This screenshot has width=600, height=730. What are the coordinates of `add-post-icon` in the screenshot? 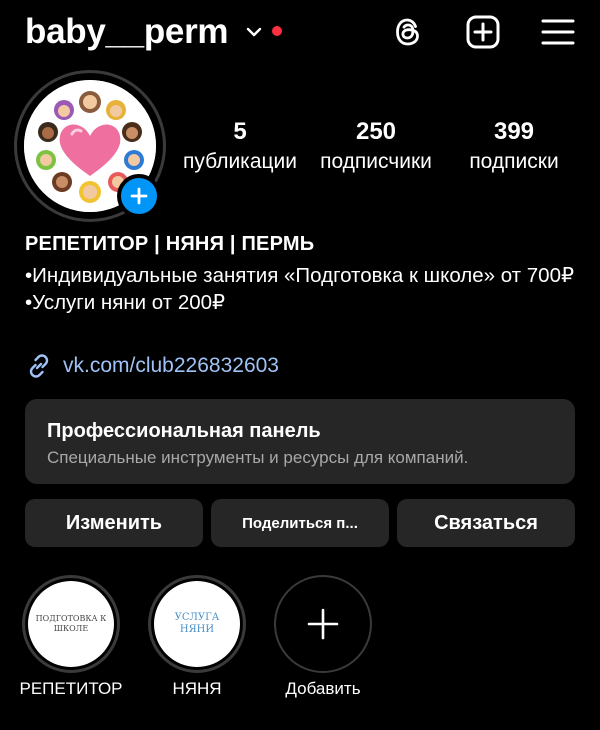 It's located at (483, 32).